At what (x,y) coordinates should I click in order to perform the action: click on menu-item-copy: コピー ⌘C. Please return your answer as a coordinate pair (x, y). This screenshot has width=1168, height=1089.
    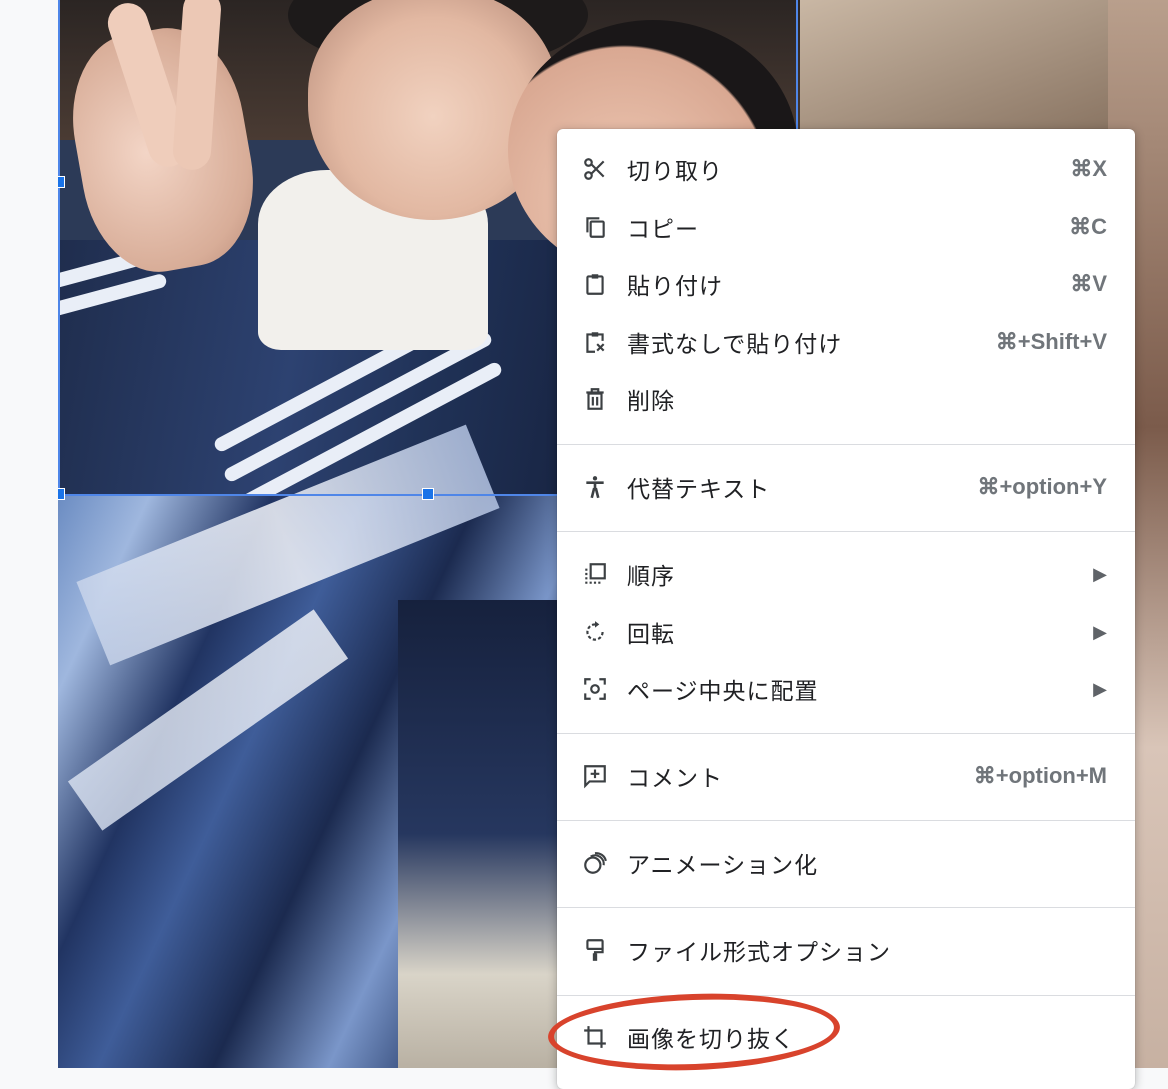
    Looking at the image, I should click on (846, 227).